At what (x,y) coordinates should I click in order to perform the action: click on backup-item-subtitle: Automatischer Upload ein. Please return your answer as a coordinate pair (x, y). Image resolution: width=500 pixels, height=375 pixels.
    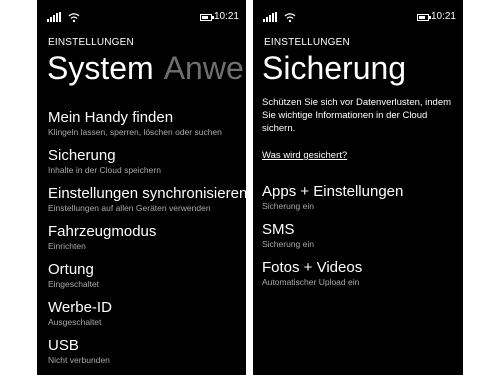
    Looking at the image, I should click on (311, 282).